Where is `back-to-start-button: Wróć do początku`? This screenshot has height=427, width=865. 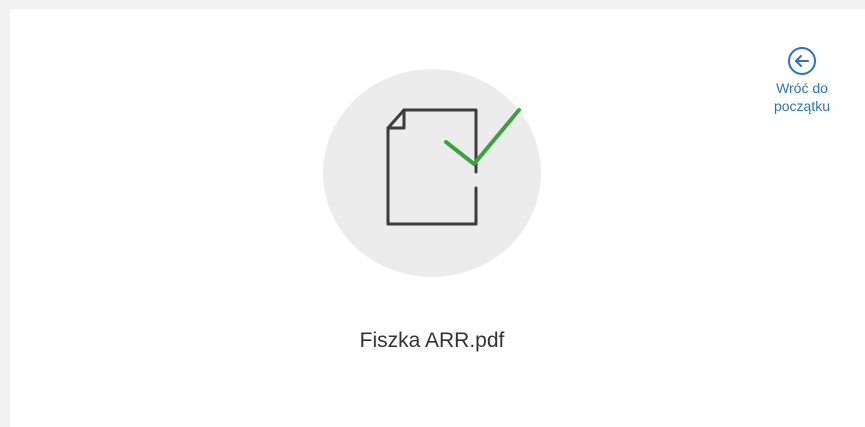
back-to-start-button: Wróć do początku is located at coordinates (802, 80).